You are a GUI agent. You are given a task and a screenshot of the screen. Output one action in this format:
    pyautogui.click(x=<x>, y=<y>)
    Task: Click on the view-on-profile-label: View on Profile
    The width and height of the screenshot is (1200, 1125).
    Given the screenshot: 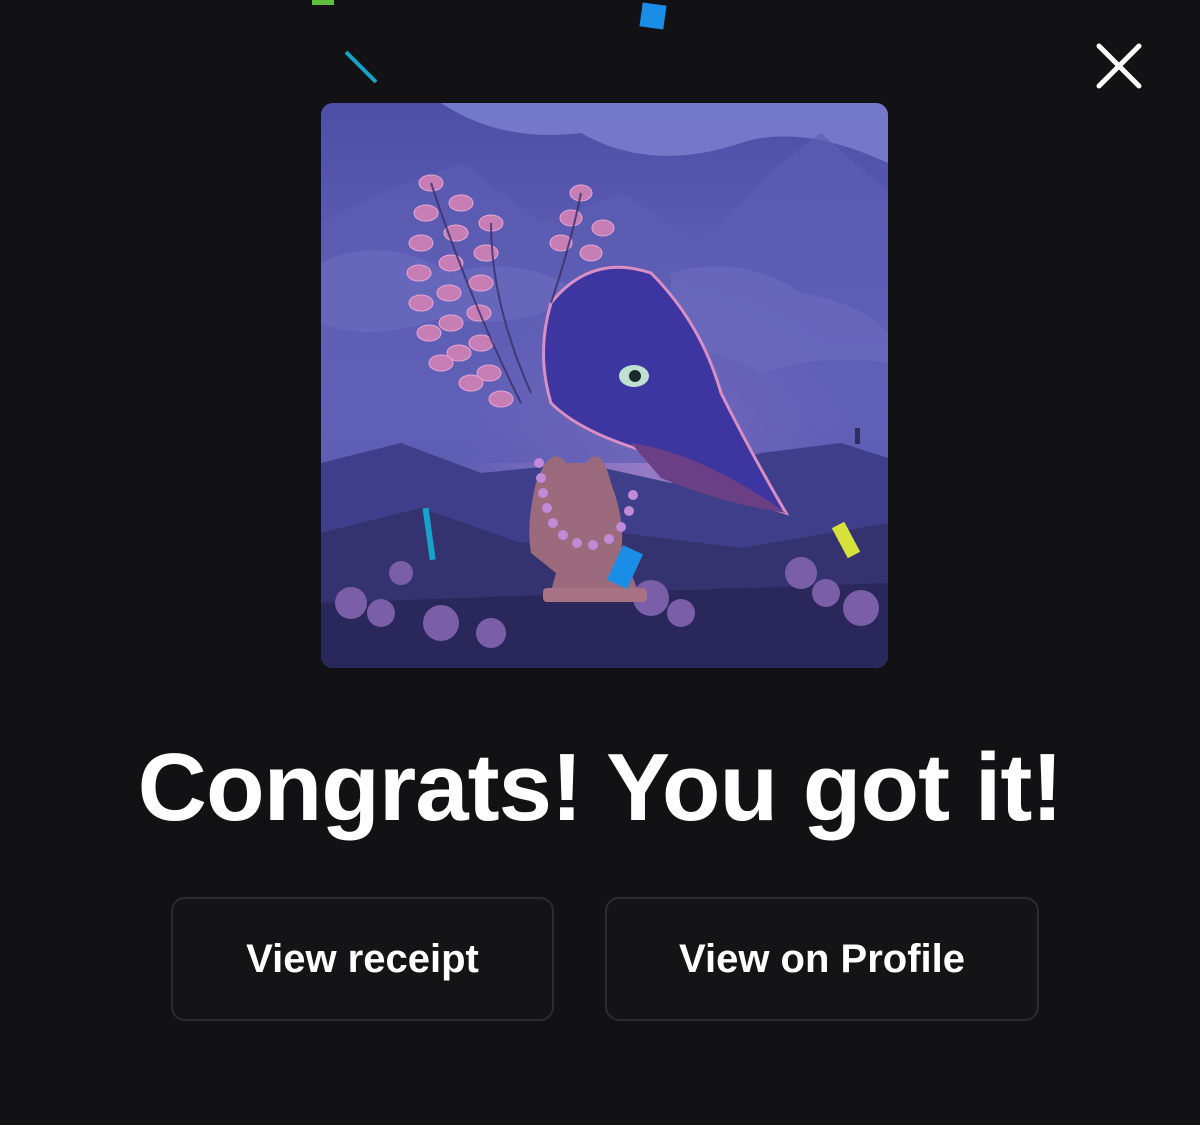 What is the action you would take?
    pyautogui.click(x=822, y=958)
    